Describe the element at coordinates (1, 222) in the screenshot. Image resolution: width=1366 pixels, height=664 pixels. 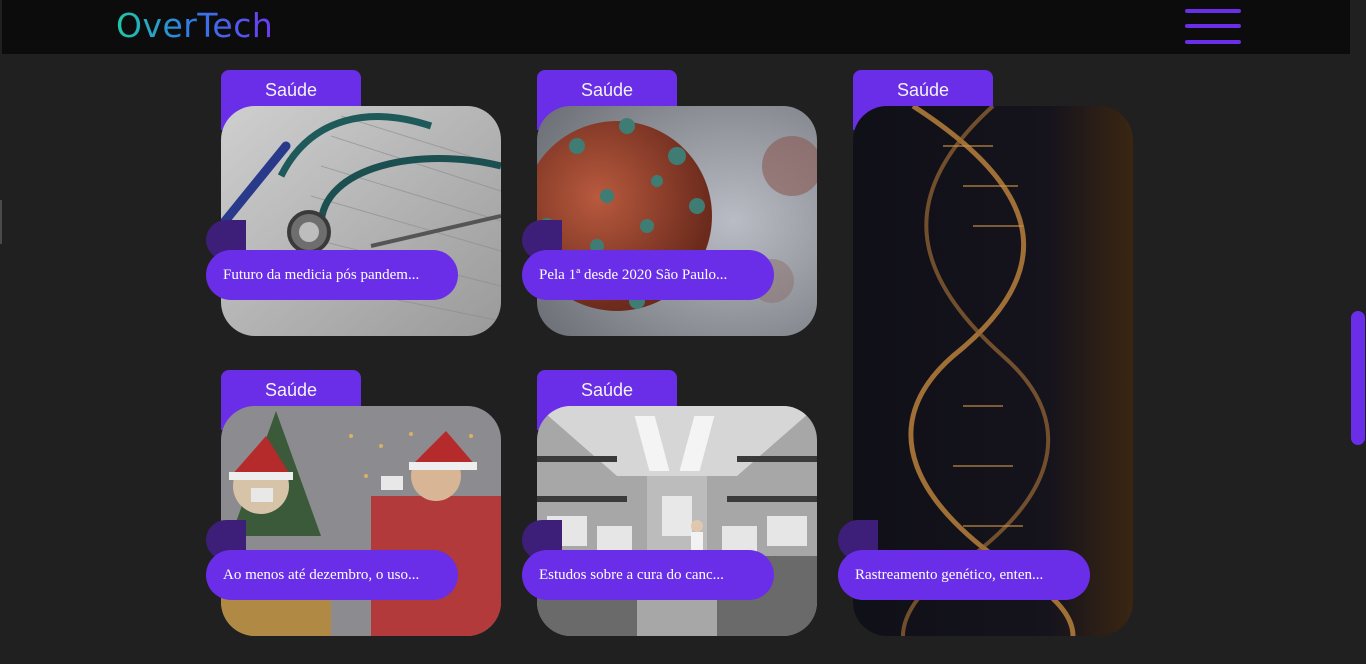
I see `left-edge-marker` at that location.